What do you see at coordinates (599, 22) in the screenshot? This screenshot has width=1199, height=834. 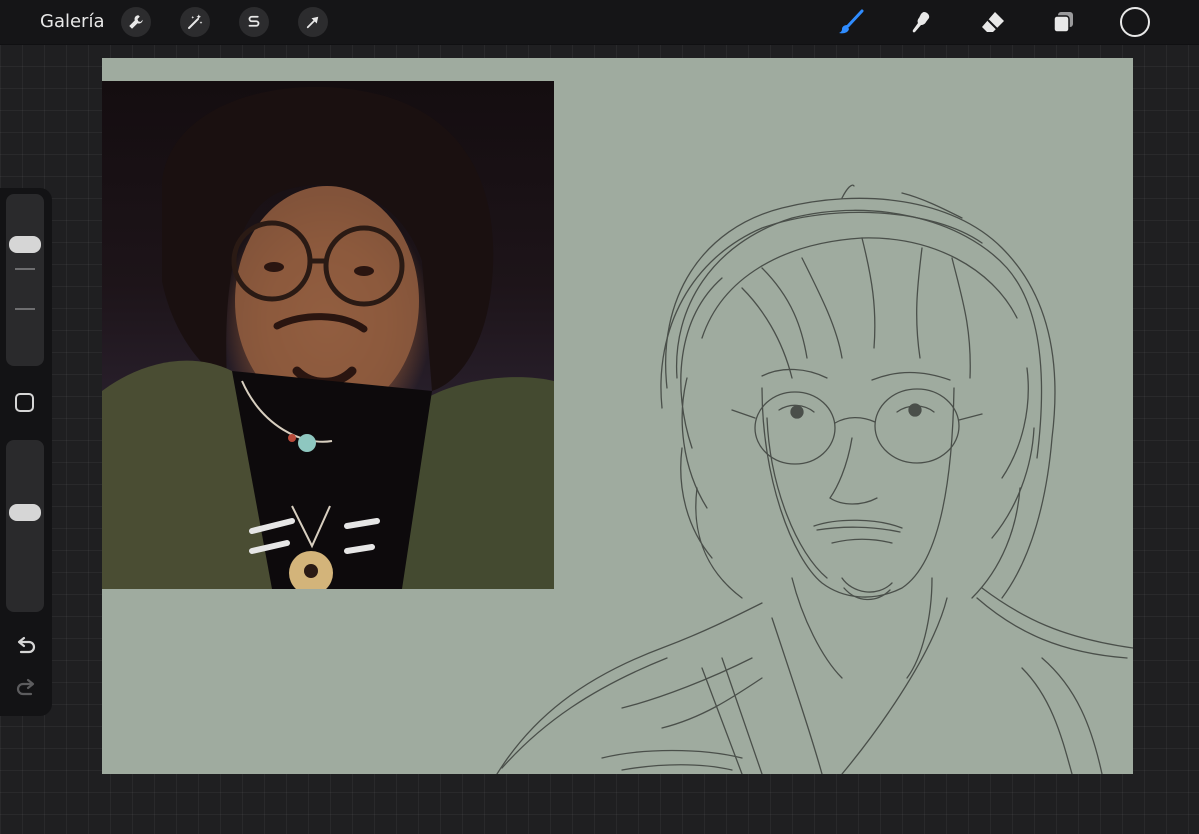 I see `top-toolbar: Galería` at bounding box center [599, 22].